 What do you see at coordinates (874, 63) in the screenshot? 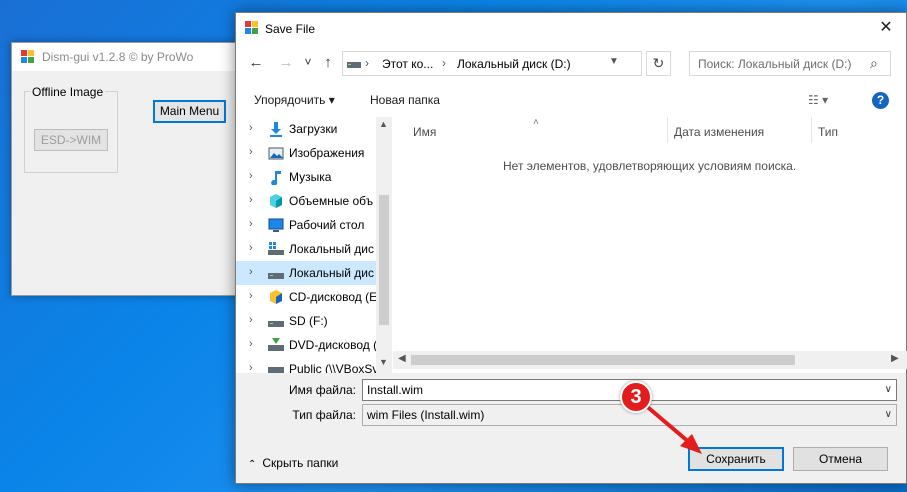
I see `search-icon: ⌕` at bounding box center [874, 63].